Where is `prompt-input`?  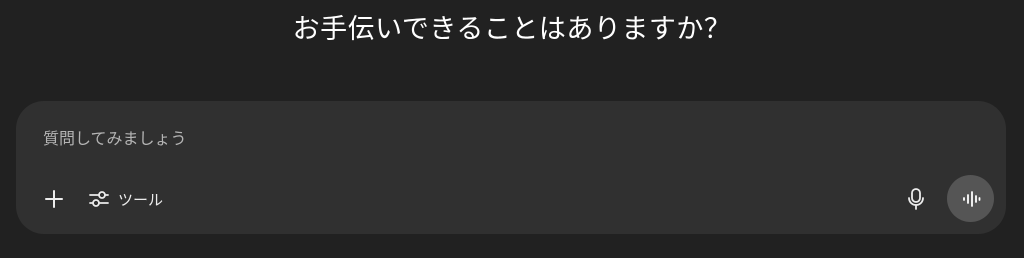
prompt-input is located at coordinates (493, 138).